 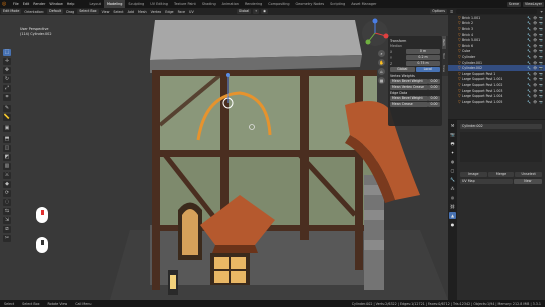 What do you see at coordinates (496, 46) in the screenshot?
I see `outliner-item: ▽ Brick 6 🔧 👁 📷` at bounding box center [496, 46].